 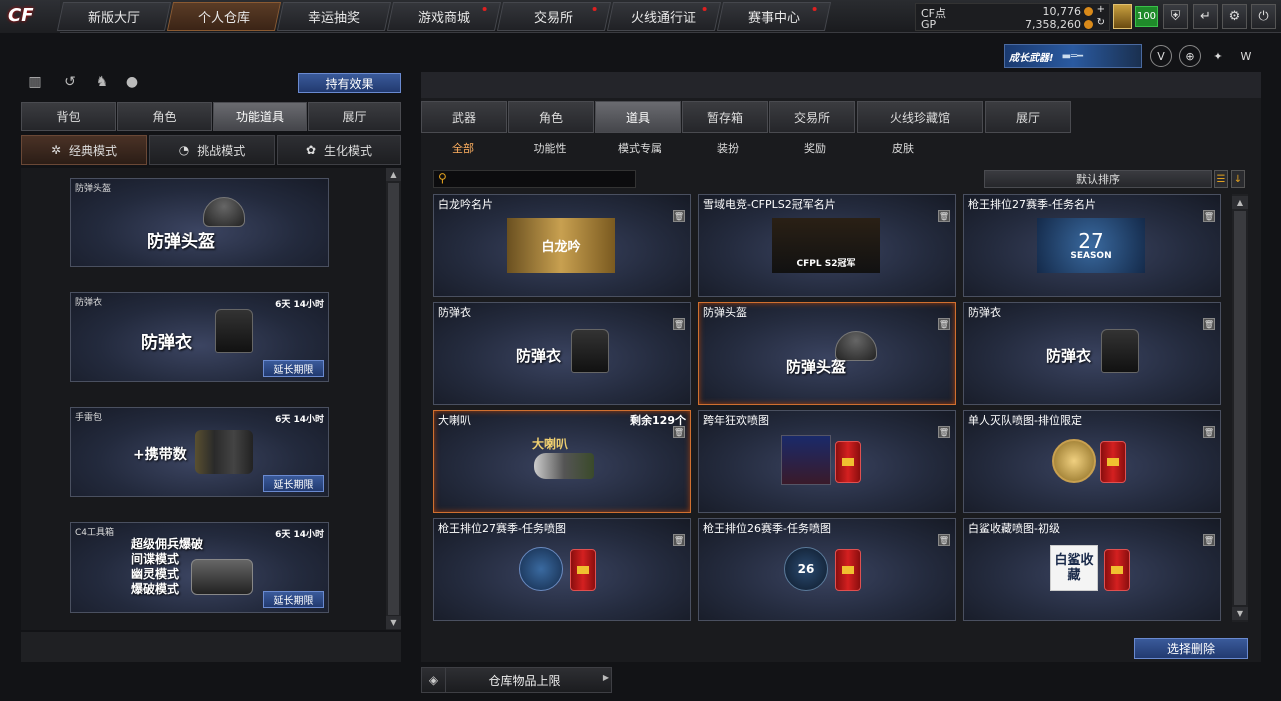 What do you see at coordinates (664, 16) in the screenshot?
I see `nav-tab-pass: 火线通行证` at bounding box center [664, 16].